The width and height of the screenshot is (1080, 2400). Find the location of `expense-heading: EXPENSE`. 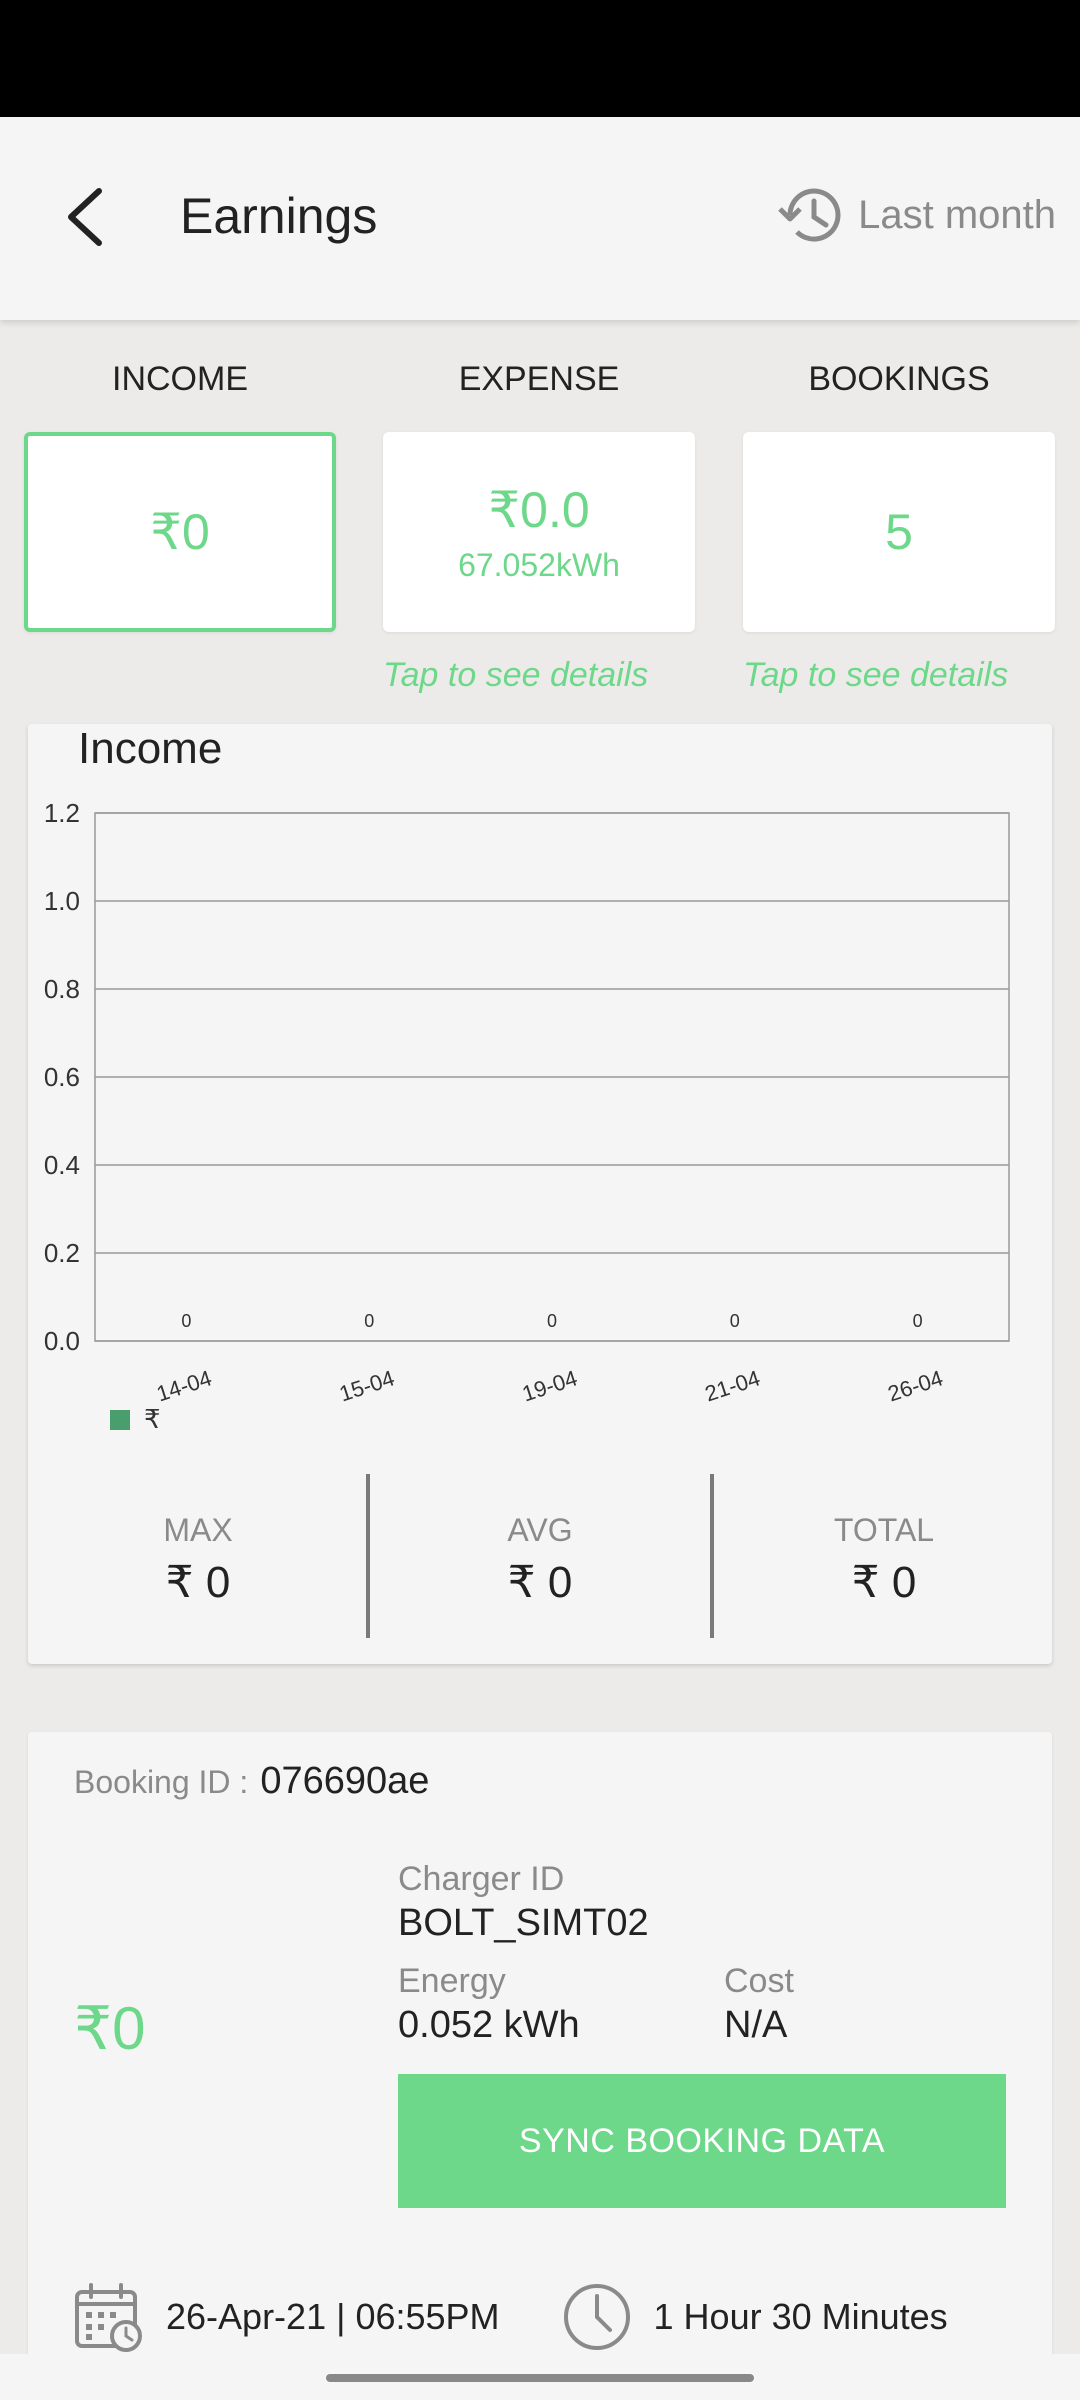

expense-heading: EXPENSE is located at coordinates (539, 379).